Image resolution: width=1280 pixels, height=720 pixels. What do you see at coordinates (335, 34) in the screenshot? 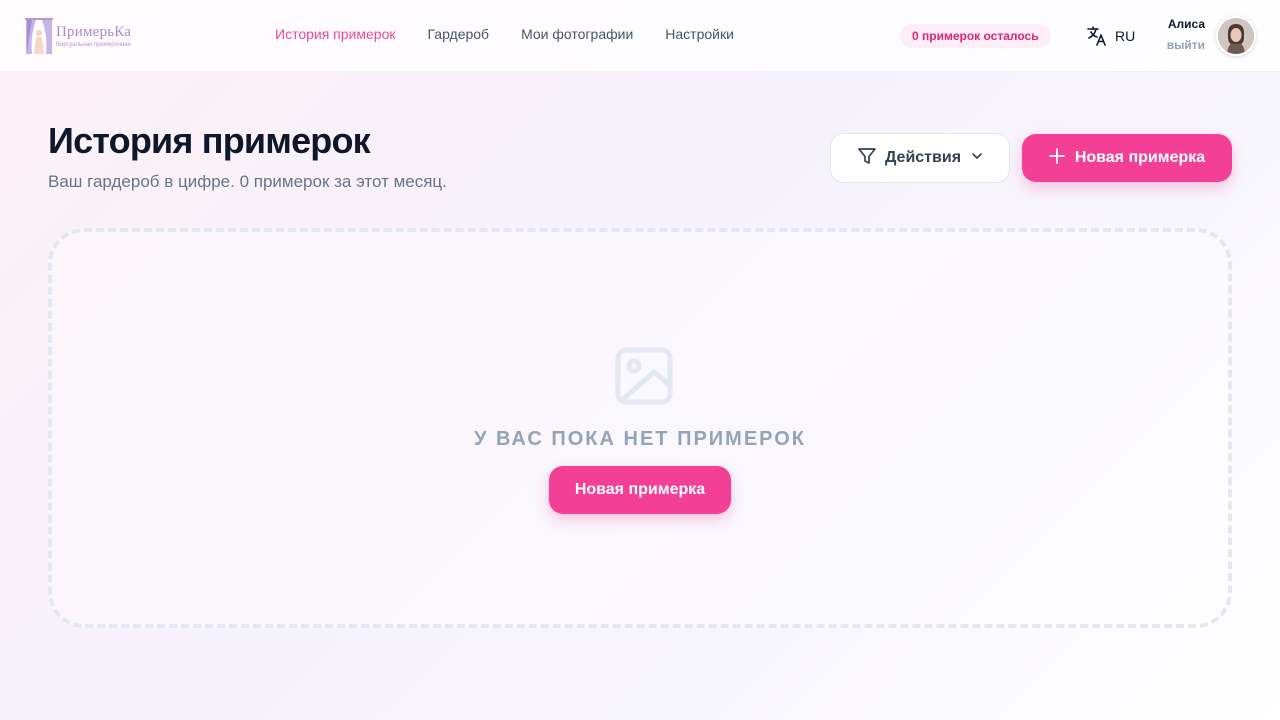
I see `nav-item-history: История примерок` at bounding box center [335, 34].